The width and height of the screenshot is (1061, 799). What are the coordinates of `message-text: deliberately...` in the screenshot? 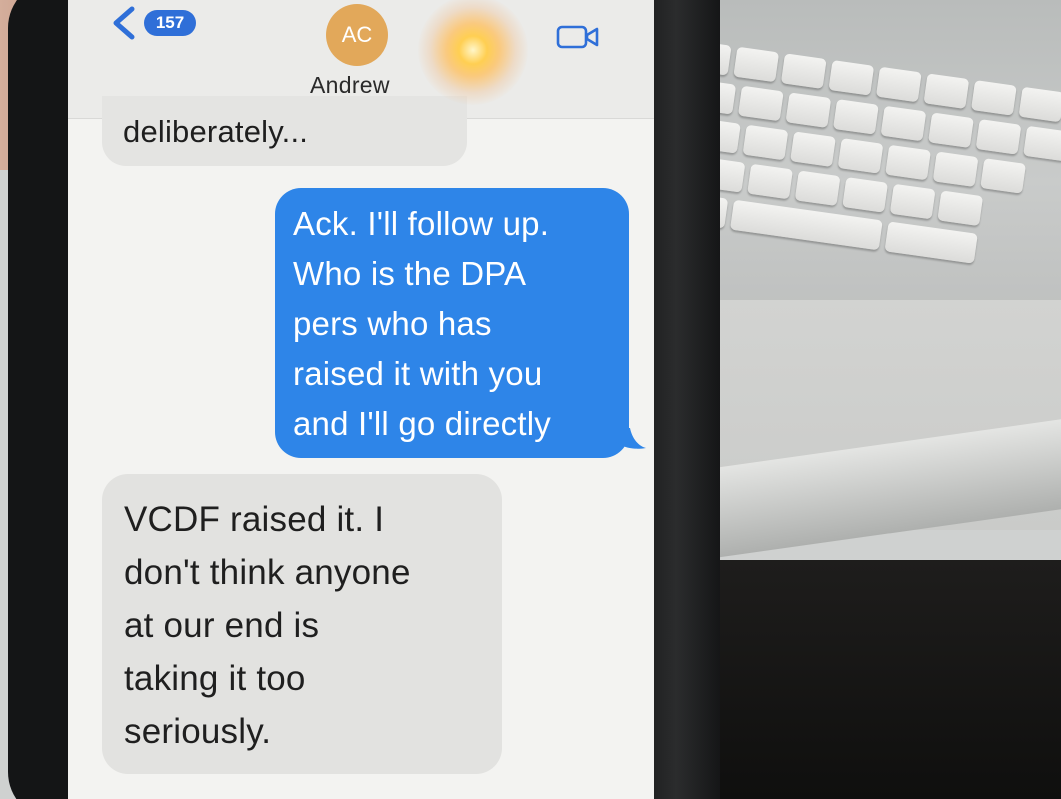 It's located at (216, 131).